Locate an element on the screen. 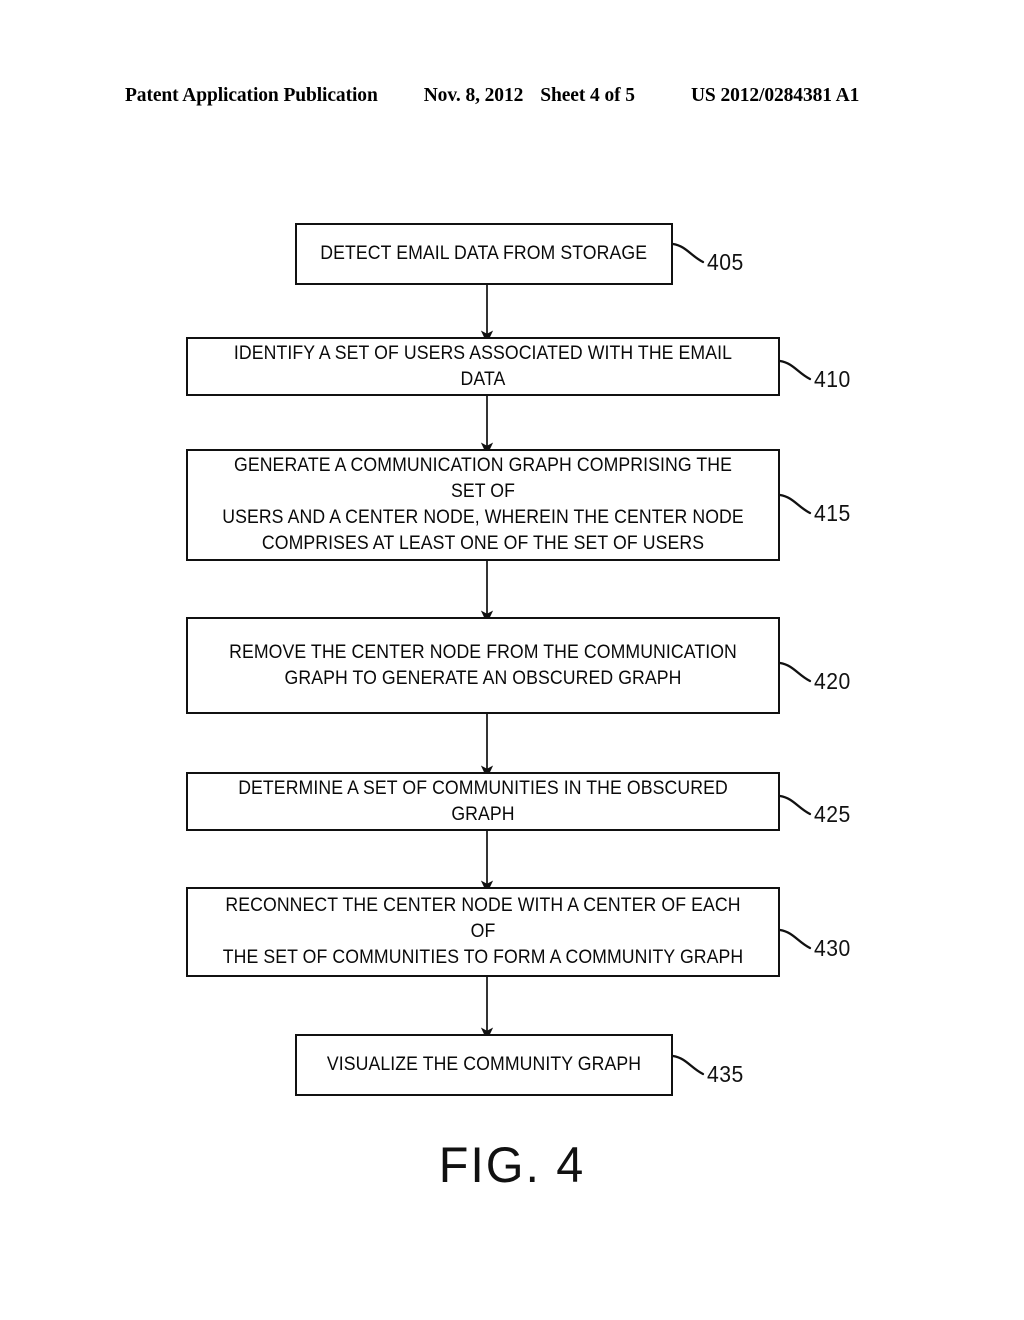 The image size is (1024, 1320). flow-step-435-label: VISUALIZE THE COMMUNITY GRAPH is located at coordinates (484, 1064).